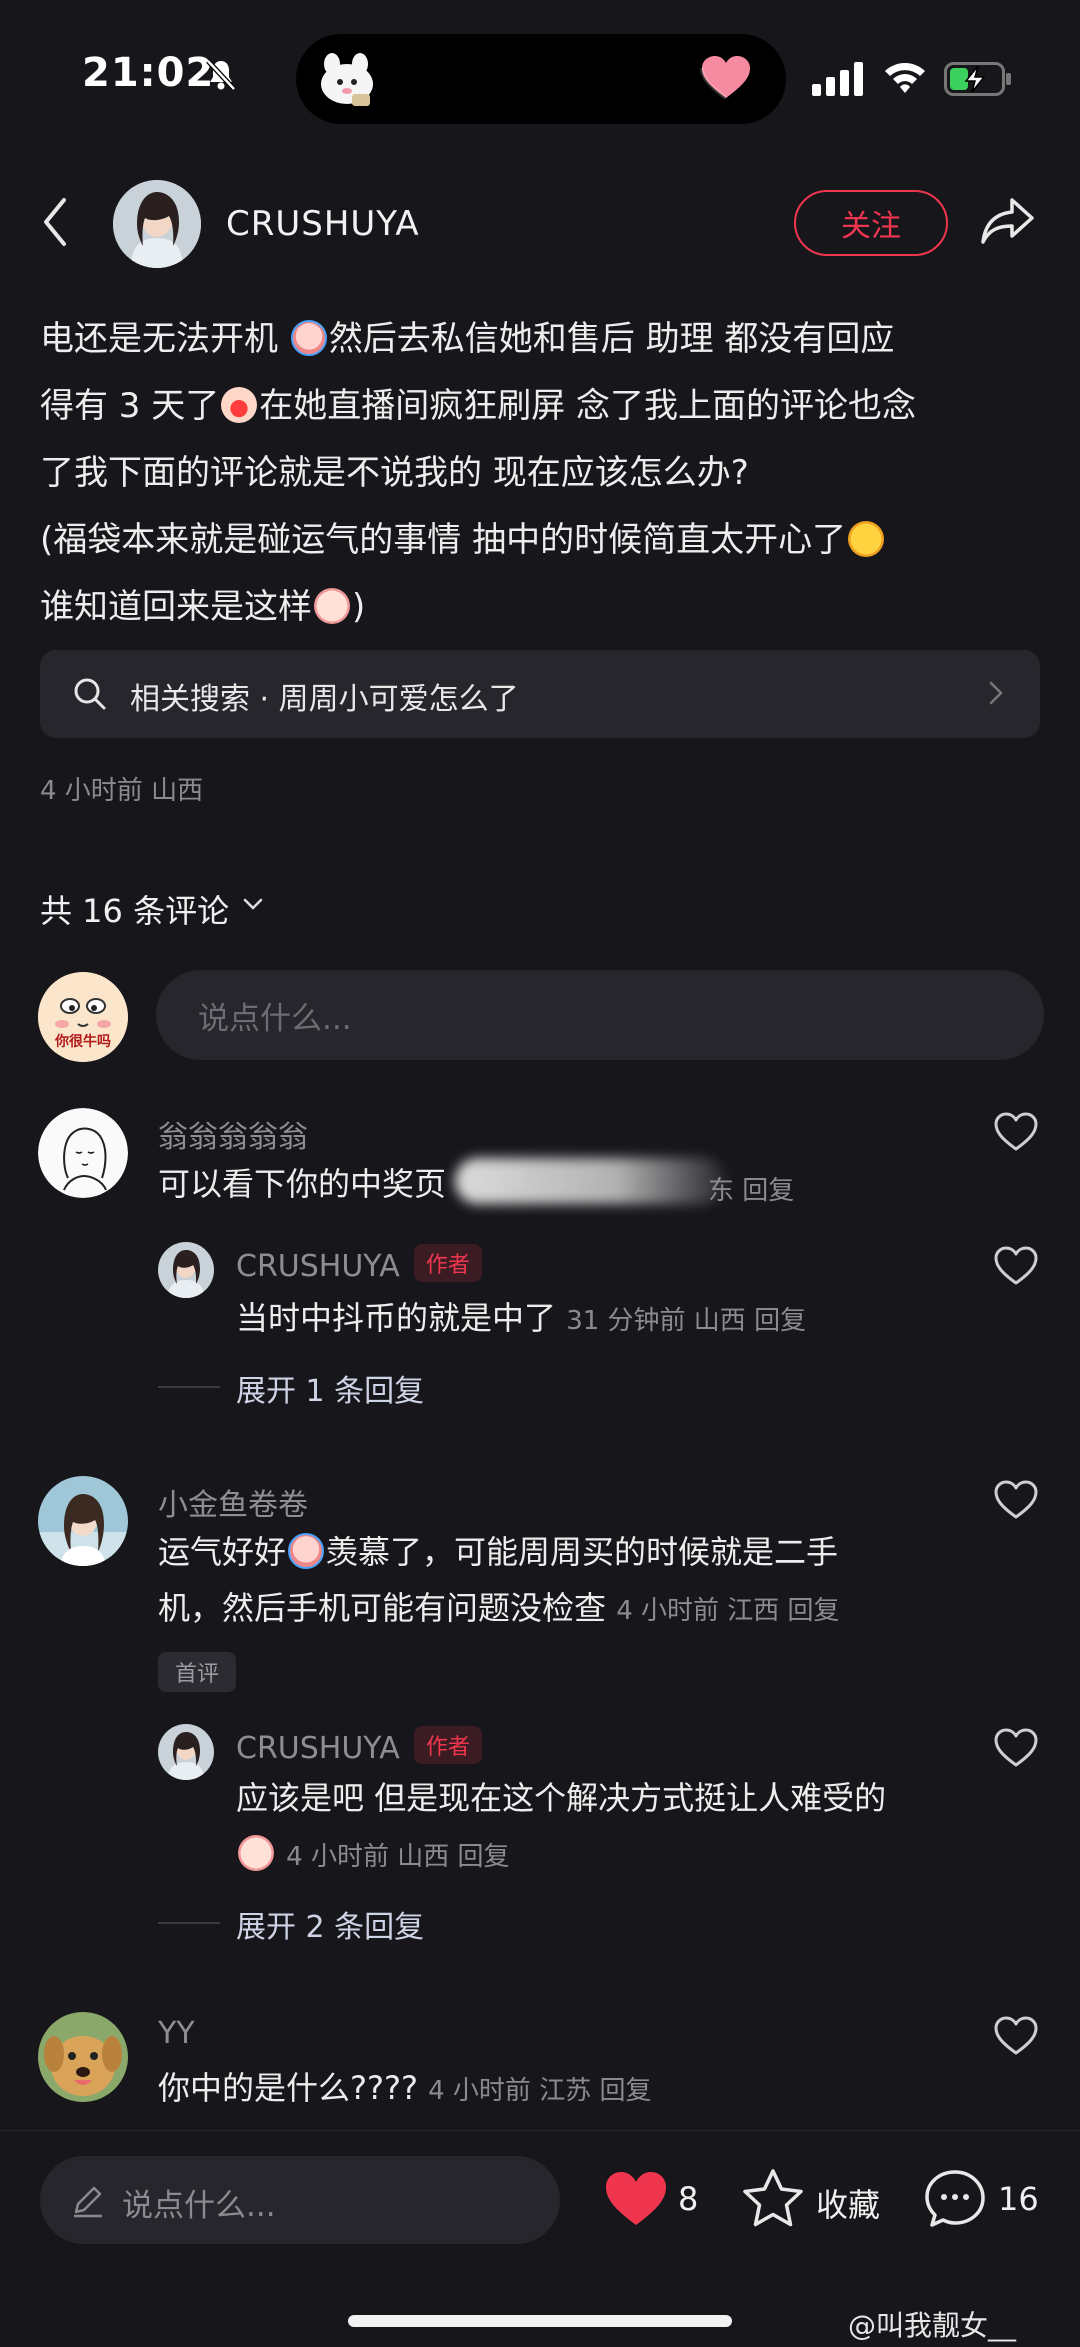  I want to click on party-emoji-icon, so click(866, 539).